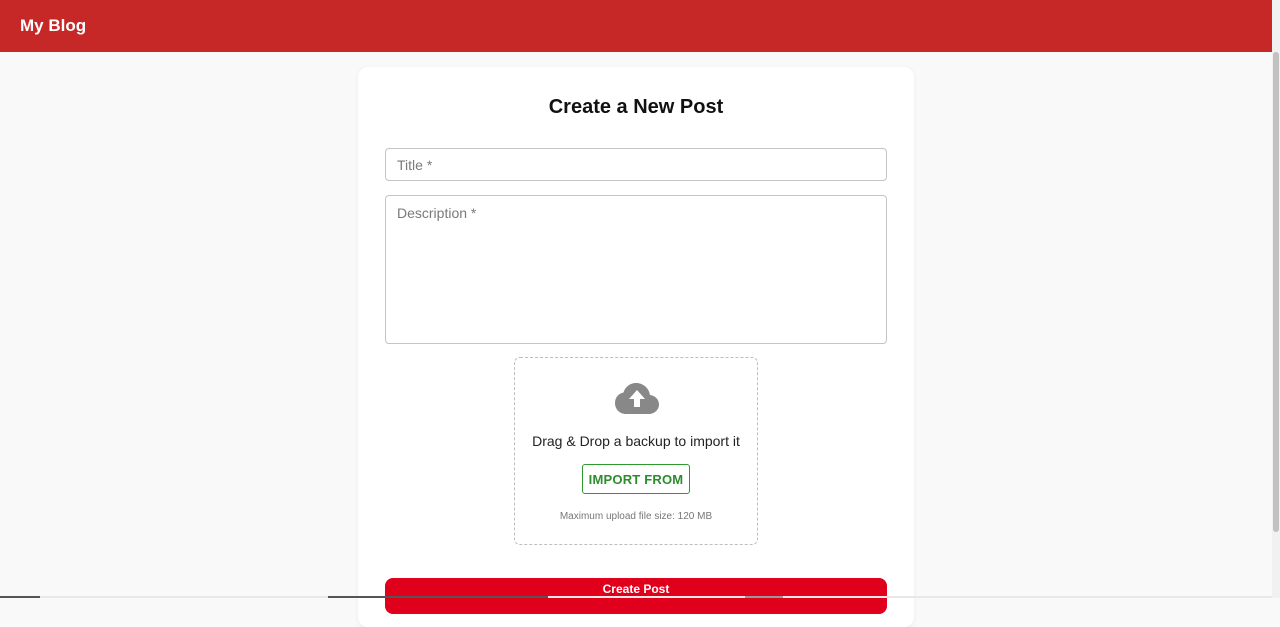  What do you see at coordinates (53, 26) in the screenshot?
I see `brand-title: My Blog` at bounding box center [53, 26].